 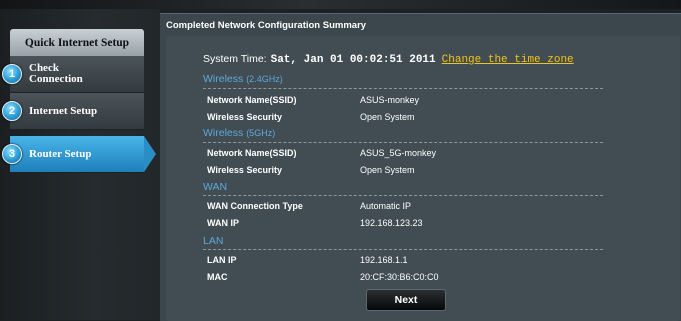 I want to click on row-label: WAN IP, so click(x=223, y=223).